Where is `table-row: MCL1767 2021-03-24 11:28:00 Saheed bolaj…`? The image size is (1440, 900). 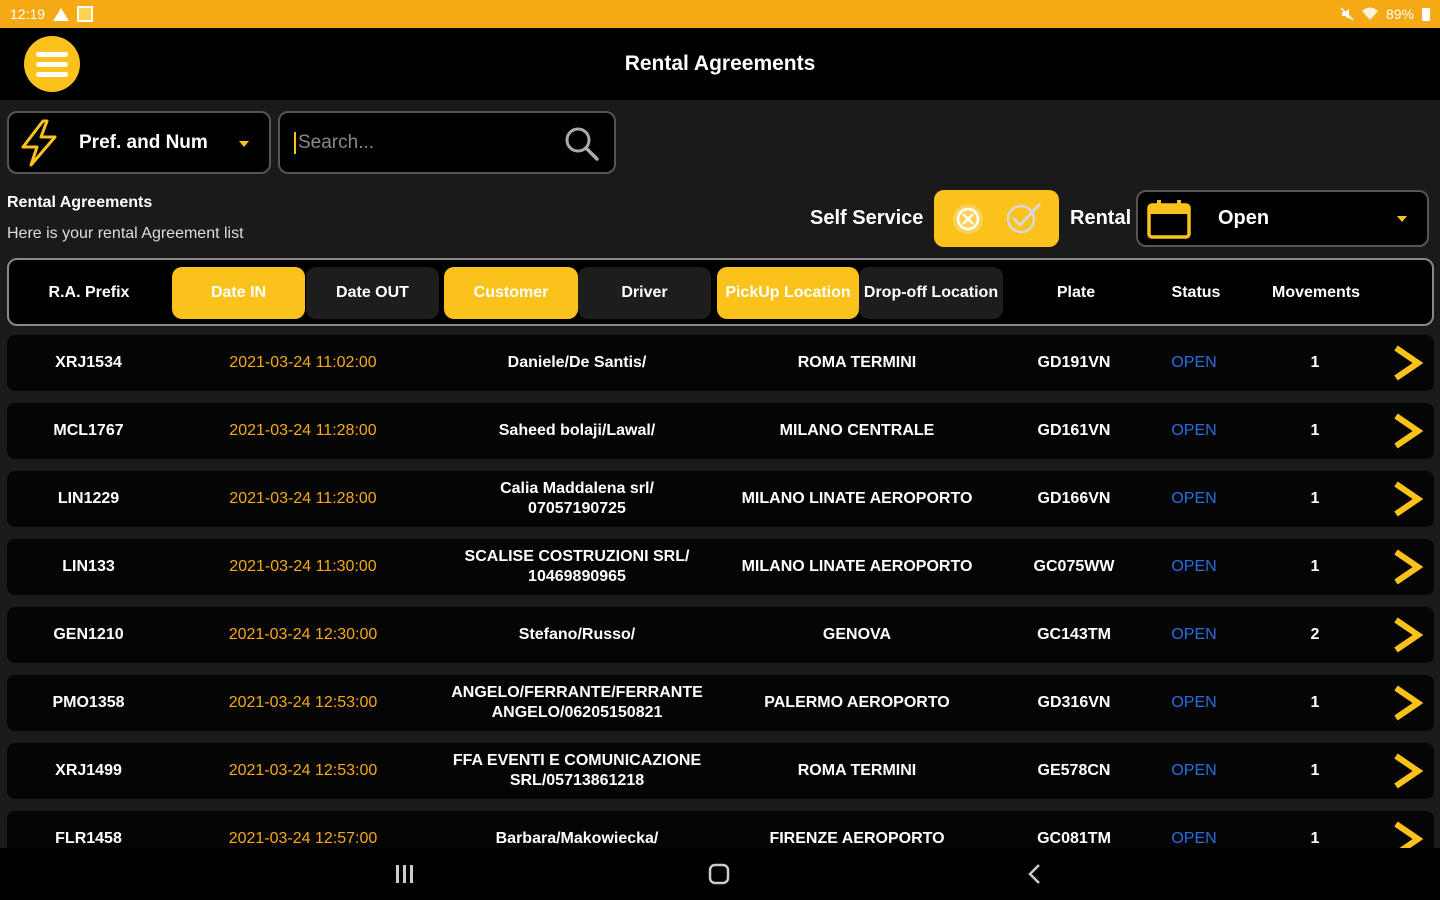 table-row: MCL1767 2021-03-24 11:28:00 Saheed bolaj… is located at coordinates (720, 431).